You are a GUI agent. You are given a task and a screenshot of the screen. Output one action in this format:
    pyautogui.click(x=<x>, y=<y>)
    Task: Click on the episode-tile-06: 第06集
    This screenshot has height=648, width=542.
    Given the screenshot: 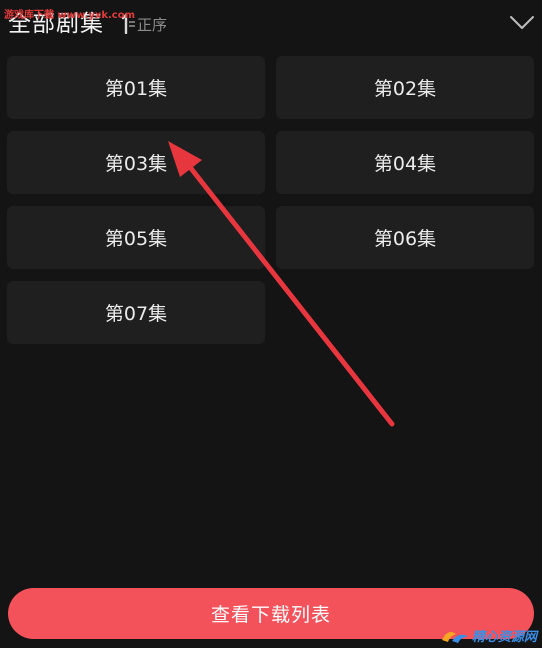 What is the action you would take?
    pyautogui.click(x=405, y=237)
    